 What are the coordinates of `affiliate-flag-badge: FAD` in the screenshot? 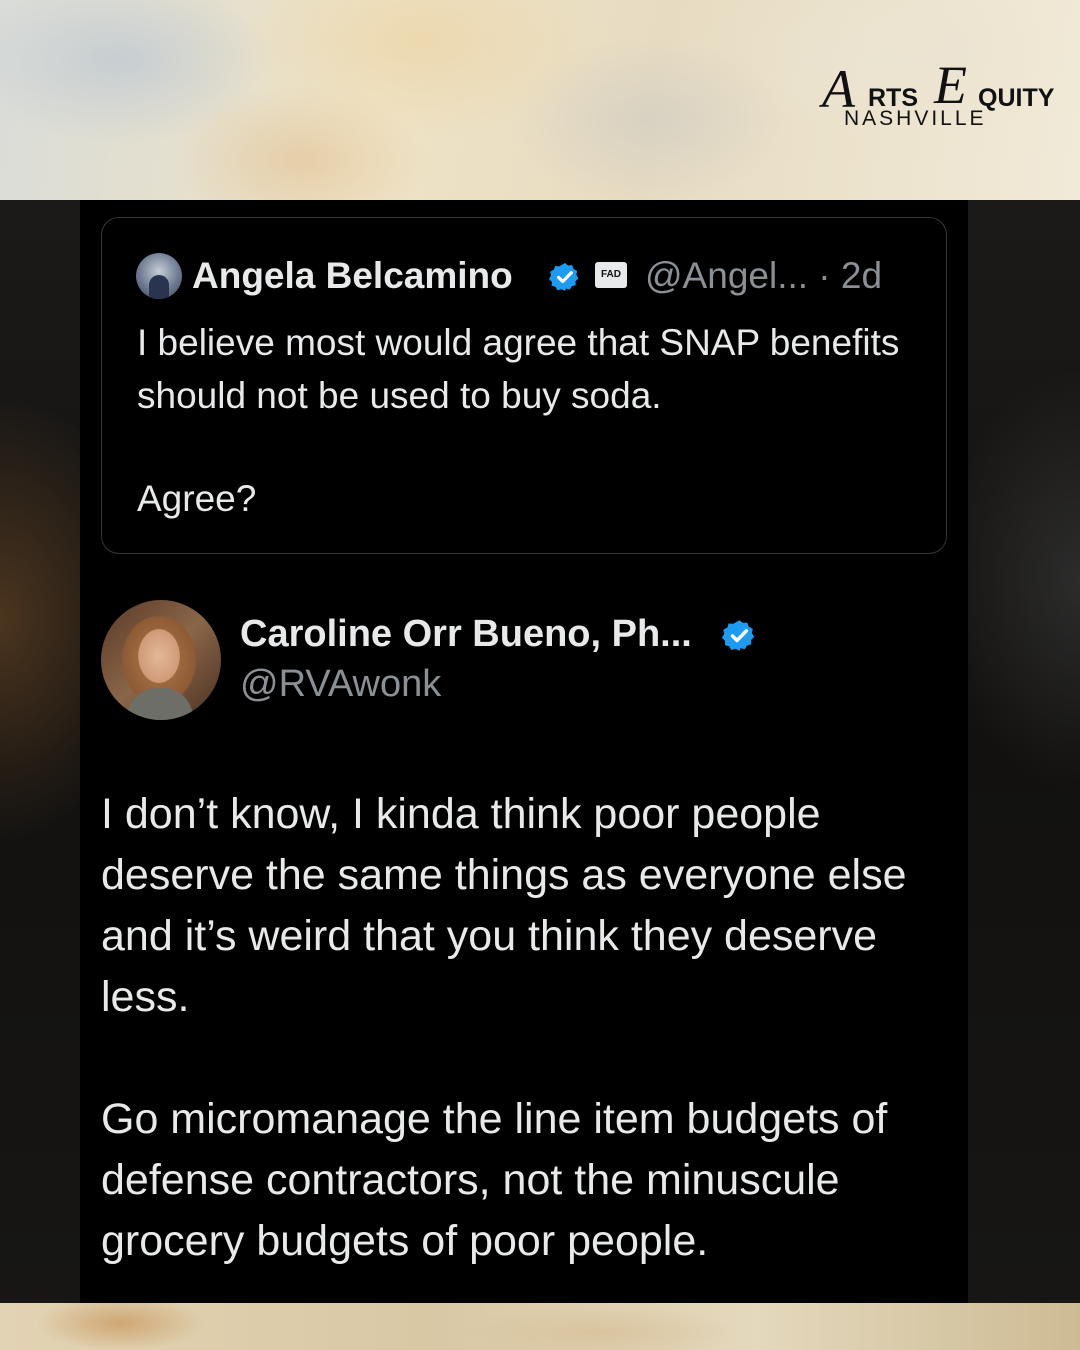 It's located at (611, 275).